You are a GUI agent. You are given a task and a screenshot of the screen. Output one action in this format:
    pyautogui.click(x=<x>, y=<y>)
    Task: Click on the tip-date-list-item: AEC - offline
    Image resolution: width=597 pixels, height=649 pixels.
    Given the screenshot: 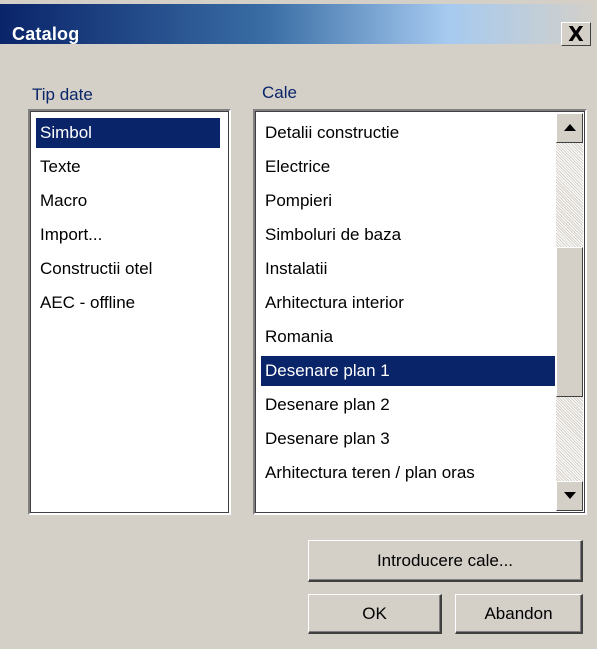 What is the action you would take?
    pyautogui.click(x=128, y=303)
    